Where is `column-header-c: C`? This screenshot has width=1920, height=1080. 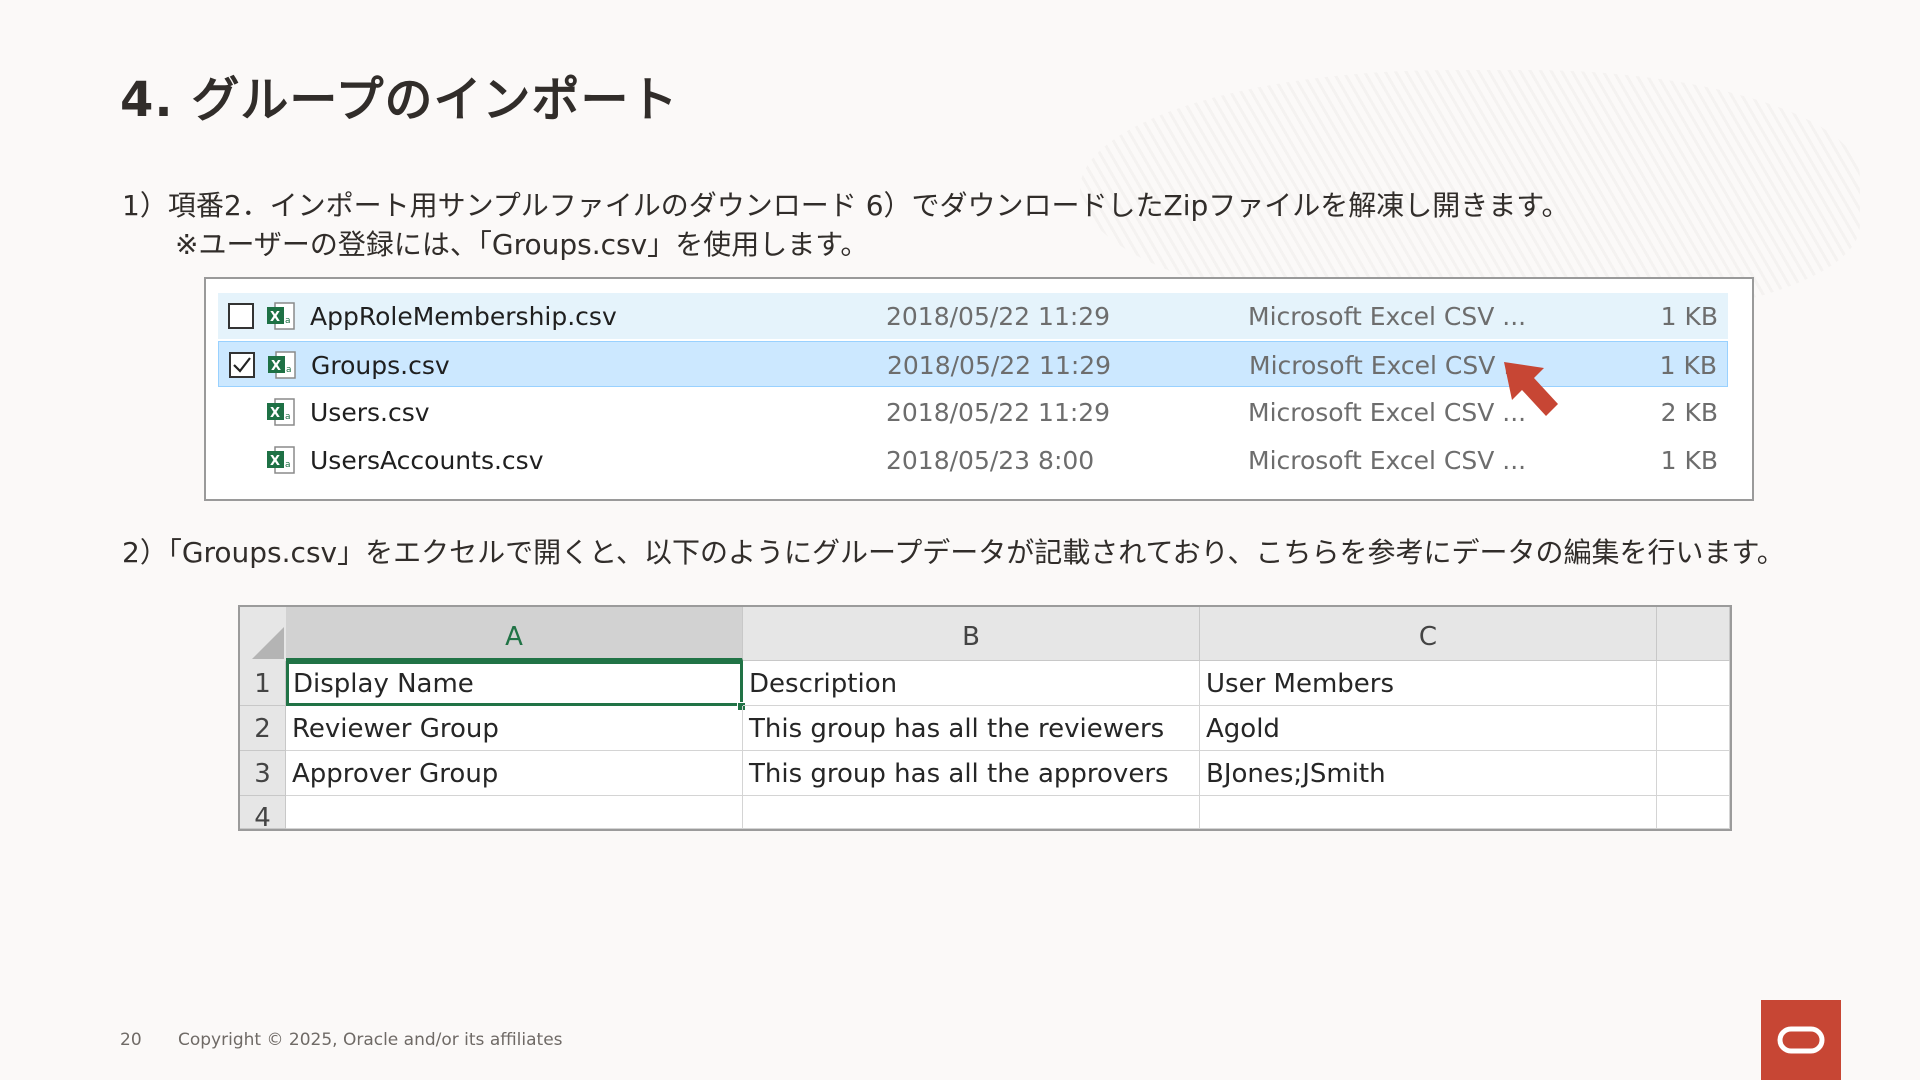 column-header-c: C is located at coordinates (1428, 634).